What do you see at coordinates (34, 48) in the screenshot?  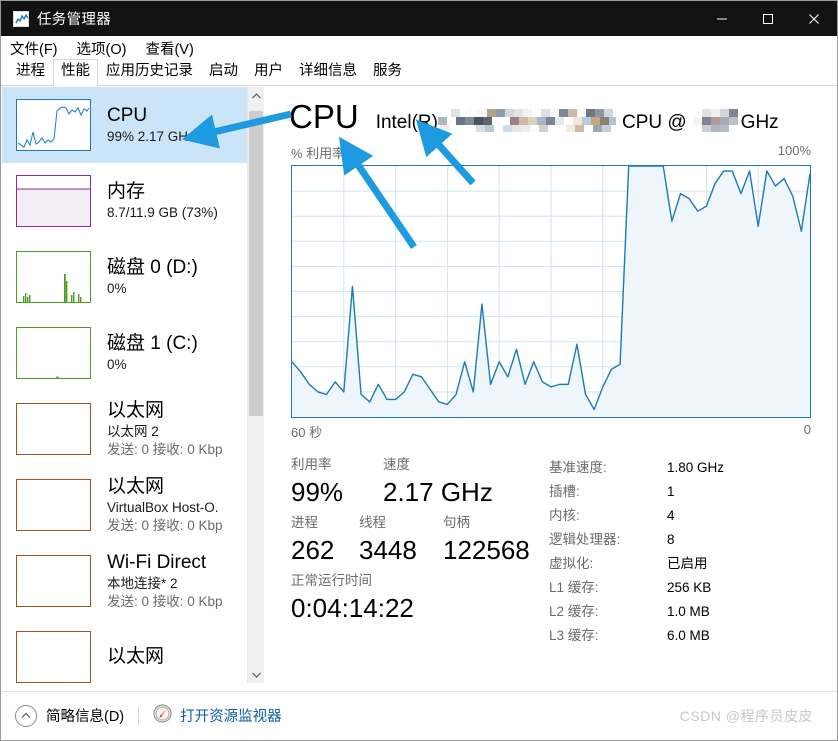 I see `menu-file: 文件(F)` at bounding box center [34, 48].